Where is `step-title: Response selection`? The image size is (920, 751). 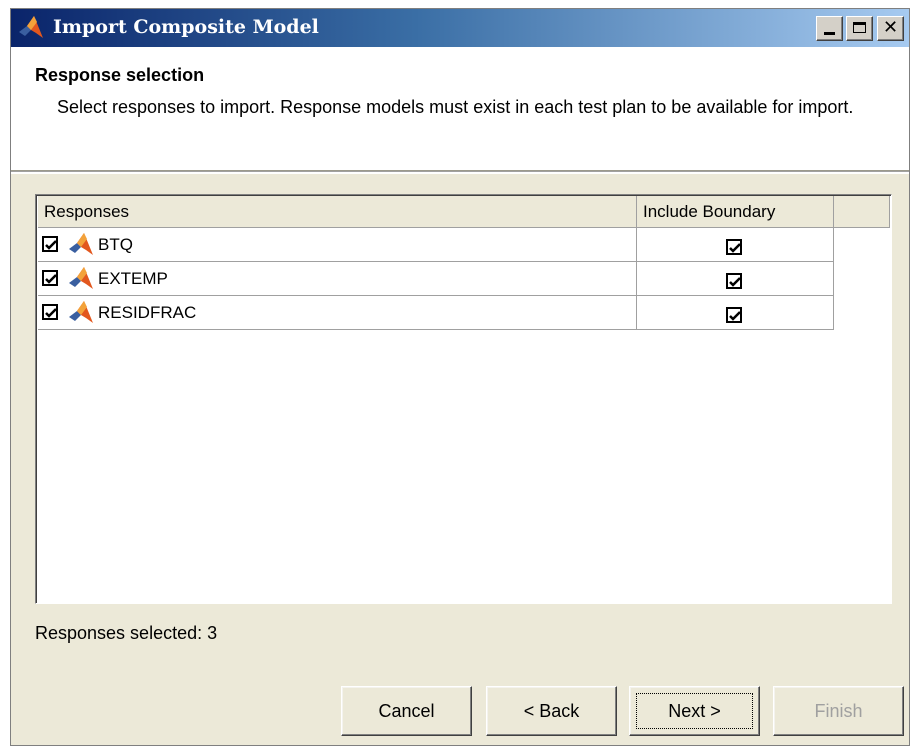 step-title: Response selection is located at coordinates (120, 75).